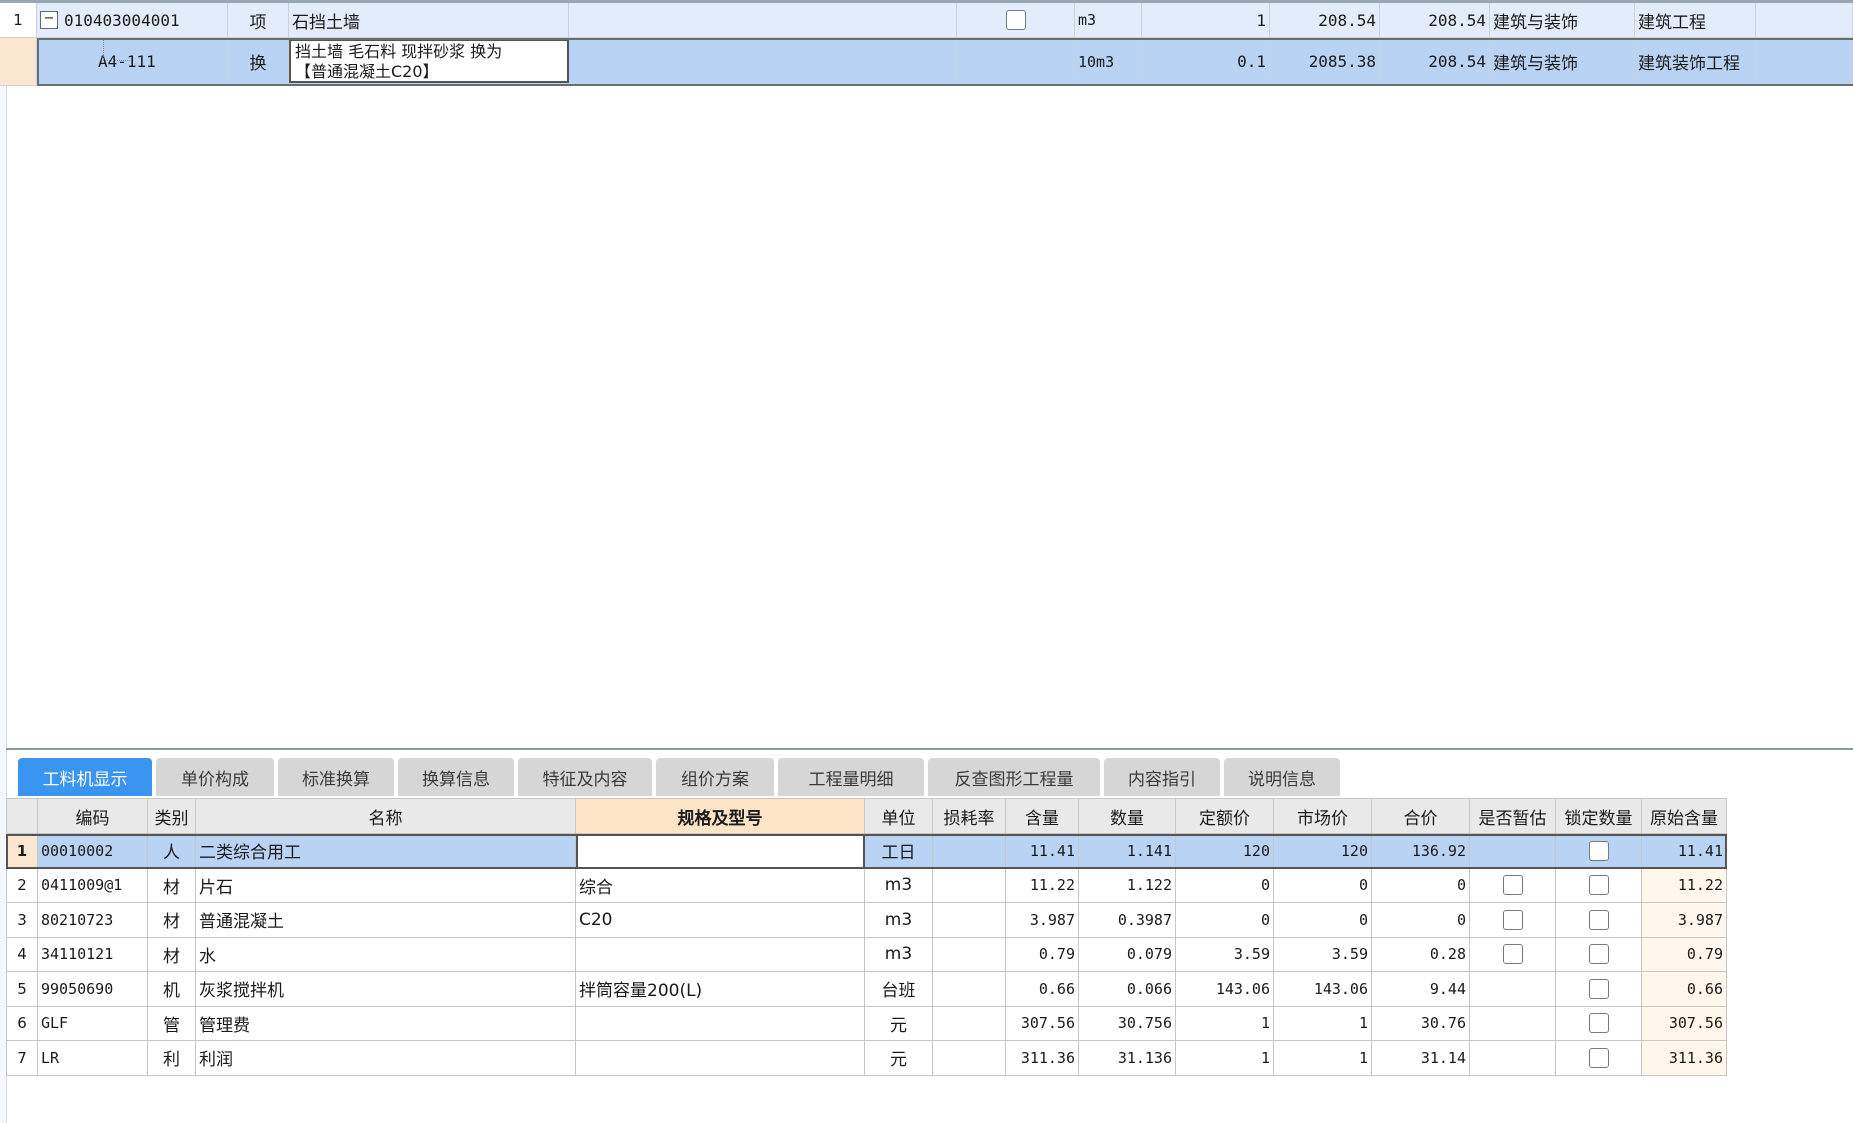  Describe the element at coordinates (1127, 885) in the screenshot. I see `quantity-cell: 1.122` at that location.